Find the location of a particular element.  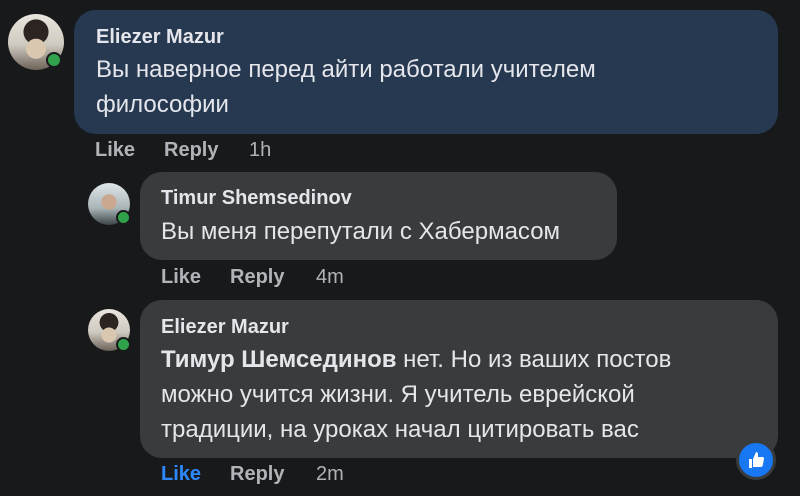

thumbs-up-icon is located at coordinates (757, 460).